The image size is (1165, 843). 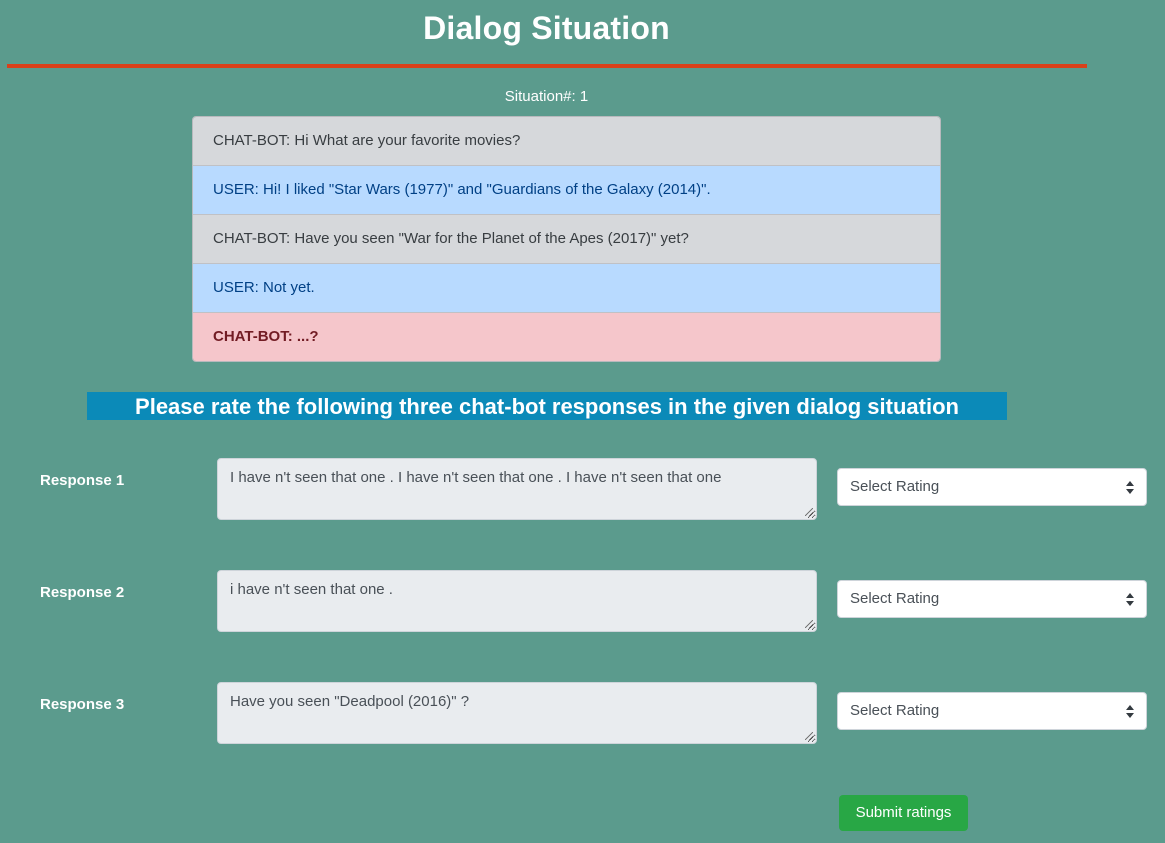 What do you see at coordinates (903, 813) in the screenshot?
I see `submit-ratings-button: Submit ratings` at bounding box center [903, 813].